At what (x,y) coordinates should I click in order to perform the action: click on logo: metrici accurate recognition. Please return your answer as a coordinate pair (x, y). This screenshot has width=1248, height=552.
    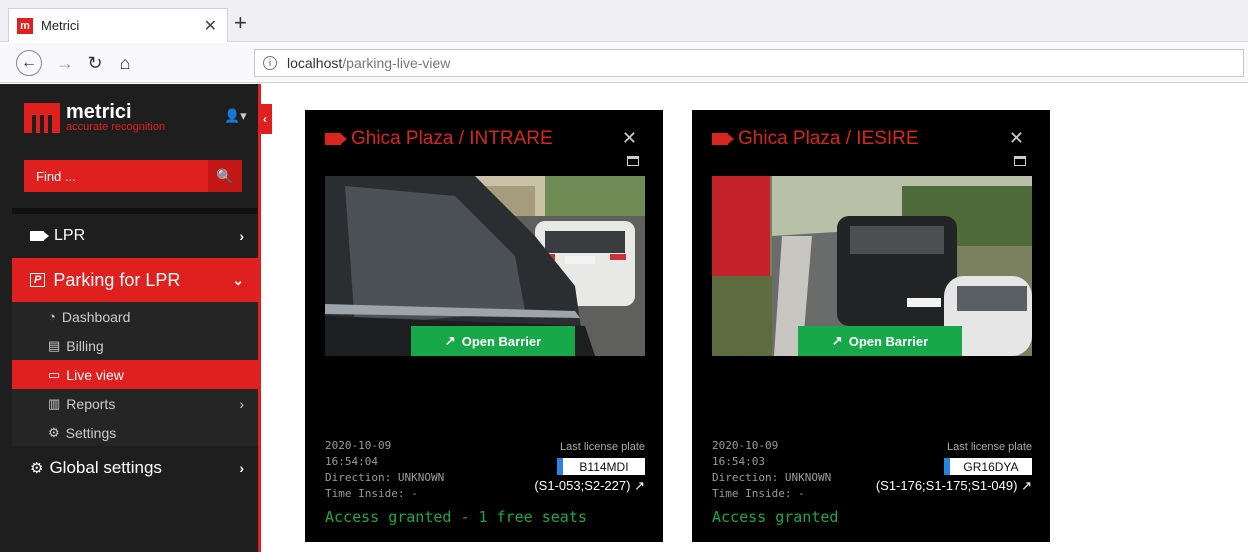
    Looking at the image, I should click on (94, 117).